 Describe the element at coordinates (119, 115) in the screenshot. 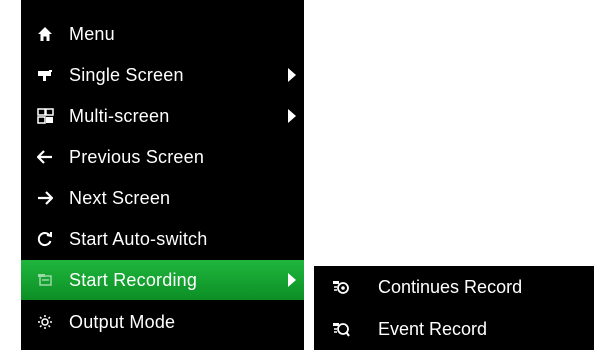

I see `menu-item-label: Multi-screen` at that location.